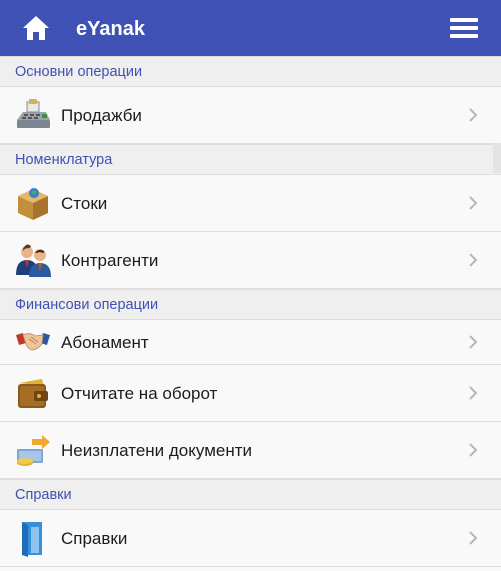 Image resolution: width=501 pixels, height=571 pixels. I want to click on menu-item-reports: Справки, so click(250, 538).